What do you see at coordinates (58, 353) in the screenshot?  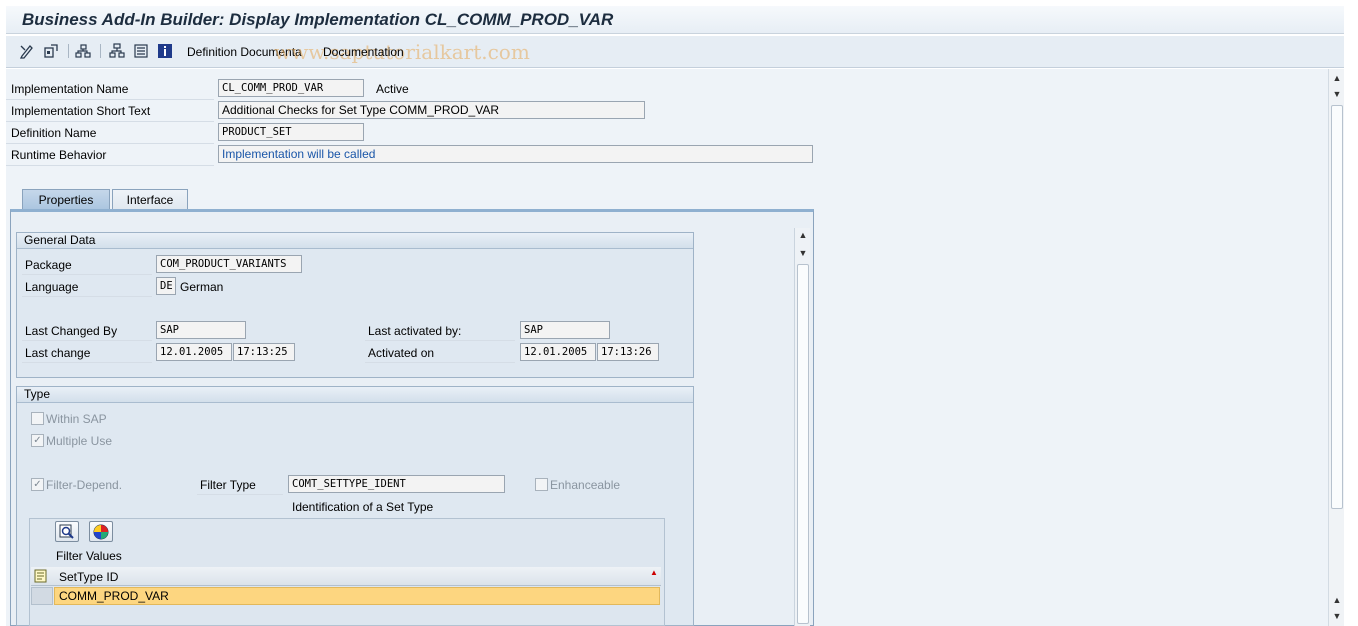 I see `last-change-label: Last change` at bounding box center [58, 353].